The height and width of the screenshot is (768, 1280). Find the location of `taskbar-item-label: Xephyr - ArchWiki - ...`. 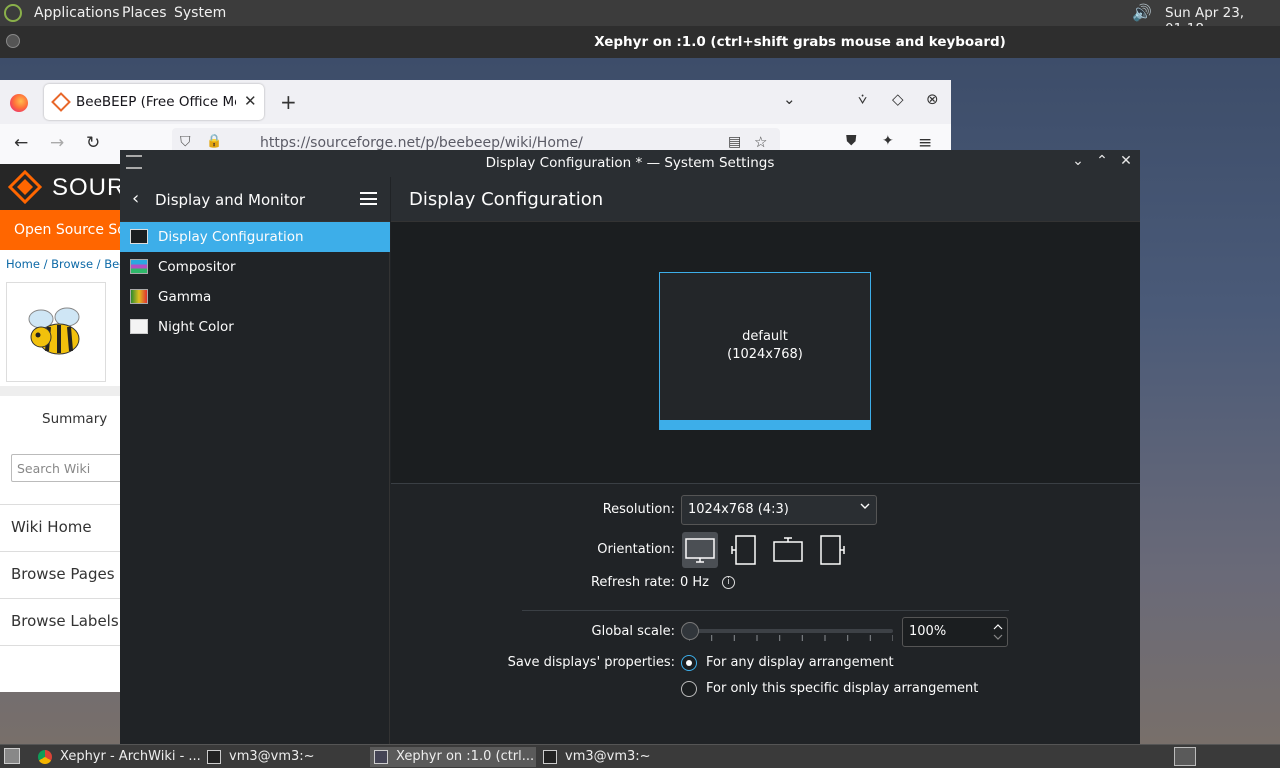

taskbar-item-label: Xephyr - ArchWiki - ... is located at coordinates (130, 756).